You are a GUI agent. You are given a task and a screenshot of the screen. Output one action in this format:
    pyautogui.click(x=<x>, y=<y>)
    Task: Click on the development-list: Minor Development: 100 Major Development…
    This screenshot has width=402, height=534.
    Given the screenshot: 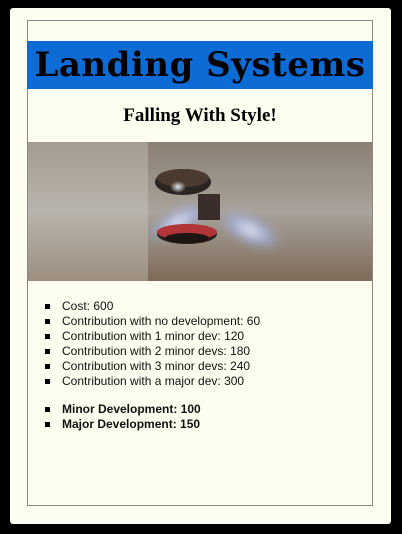 What is the action you would take?
    pyautogui.click(x=121, y=417)
    